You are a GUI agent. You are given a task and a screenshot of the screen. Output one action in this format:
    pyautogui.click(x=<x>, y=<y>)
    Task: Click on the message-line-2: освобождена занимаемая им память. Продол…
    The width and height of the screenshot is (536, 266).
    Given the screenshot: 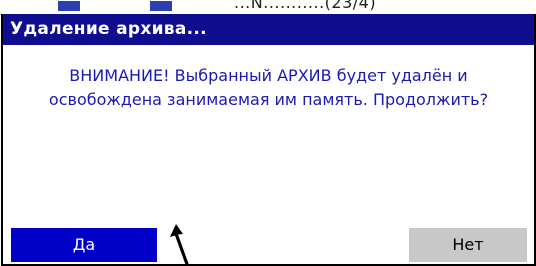 What is the action you would take?
    pyautogui.click(x=268, y=99)
    